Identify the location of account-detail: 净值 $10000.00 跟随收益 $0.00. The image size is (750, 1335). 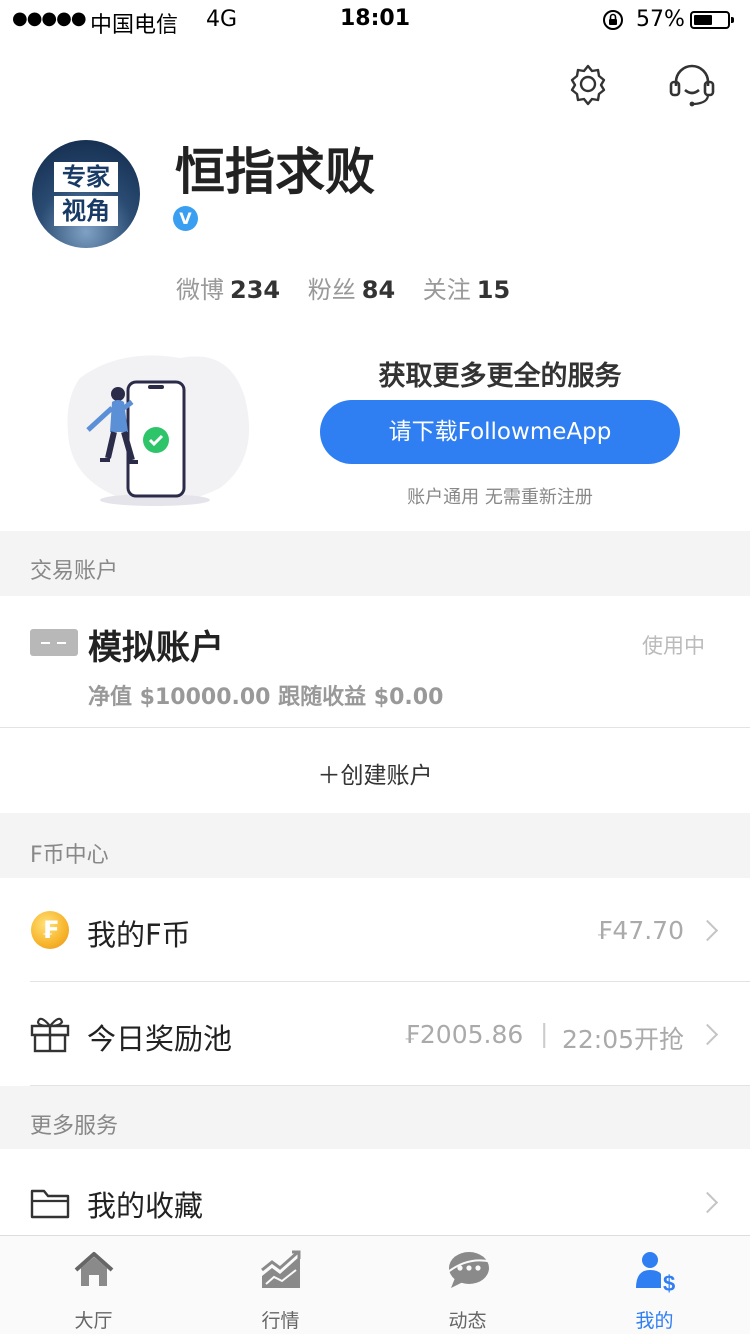
(266, 697).